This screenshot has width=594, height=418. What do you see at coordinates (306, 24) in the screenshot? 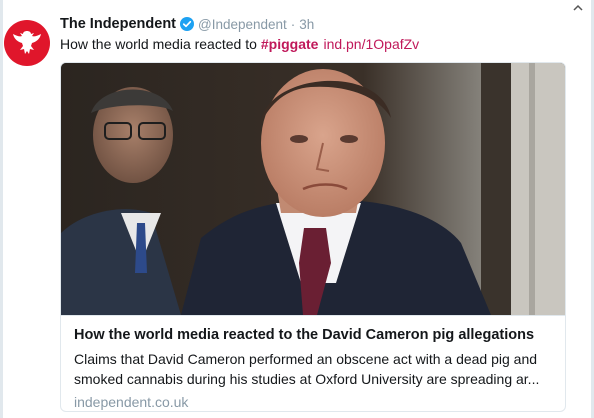
I see `tweet-timestamp: 3h` at bounding box center [306, 24].